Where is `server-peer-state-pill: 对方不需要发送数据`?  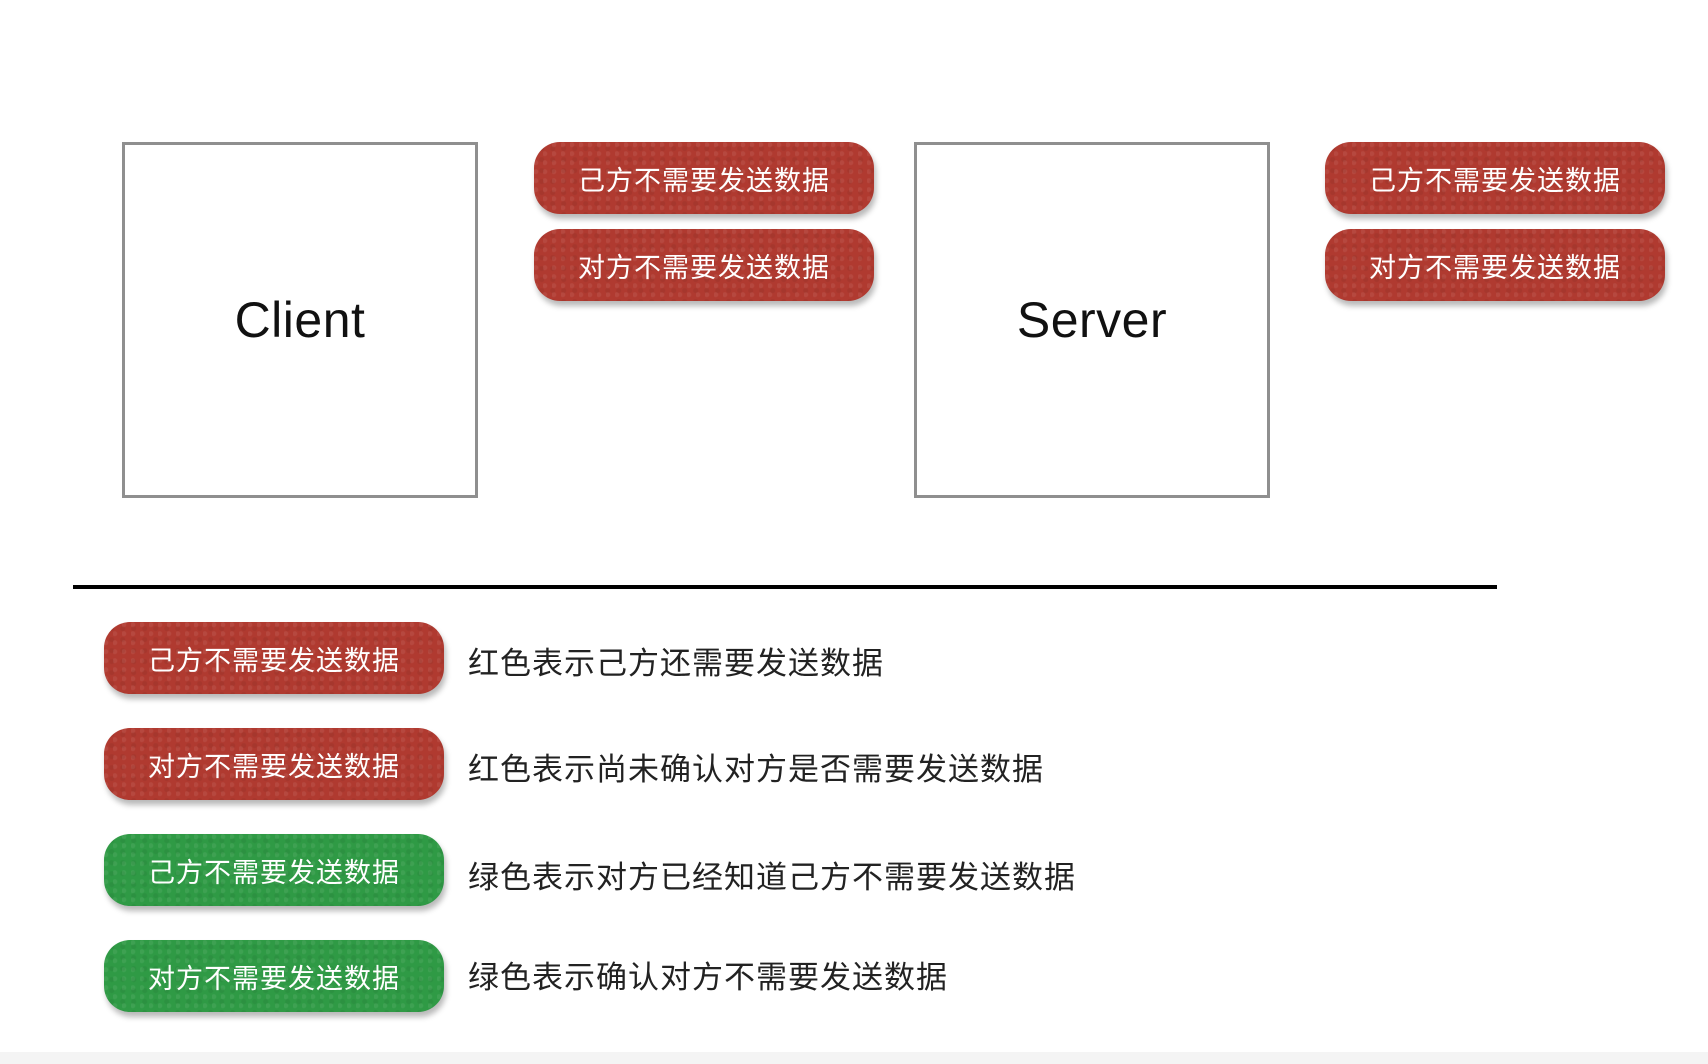 server-peer-state-pill: 对方不需要发送数据 is located at coordinates (1495, 265).